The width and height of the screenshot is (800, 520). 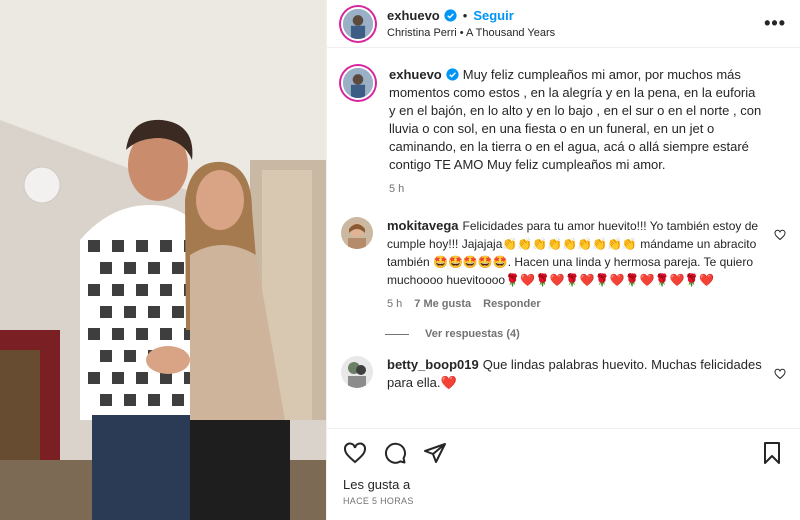 What do you see at coordinates (775, 23) in the screenshot?
I see `more-options-icon: •••` at bounding box center [775, 23].